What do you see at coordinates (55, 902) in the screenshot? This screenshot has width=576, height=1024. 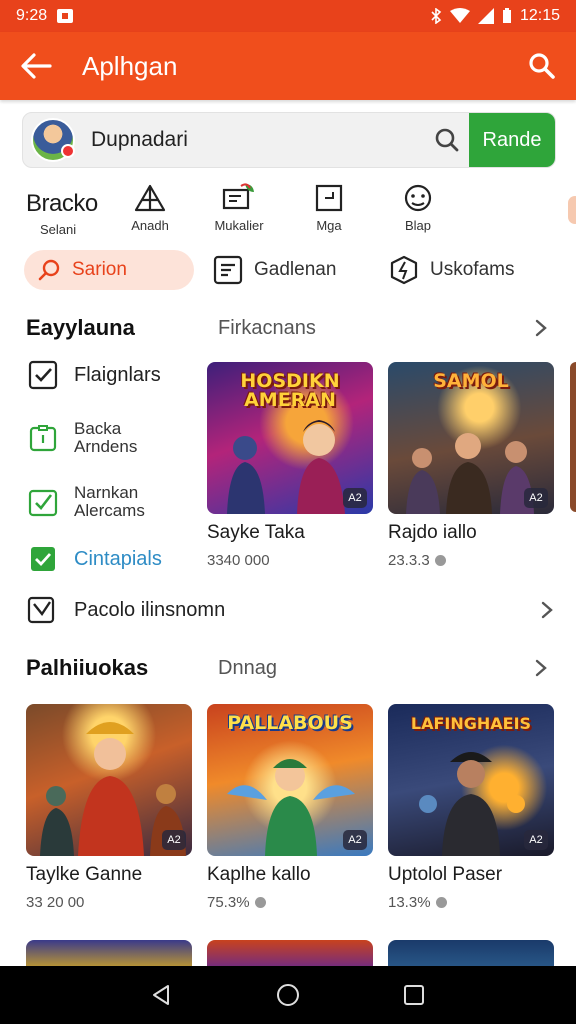 I see `game-meta-value: 33 20 00` at bounding box center [55, 902].